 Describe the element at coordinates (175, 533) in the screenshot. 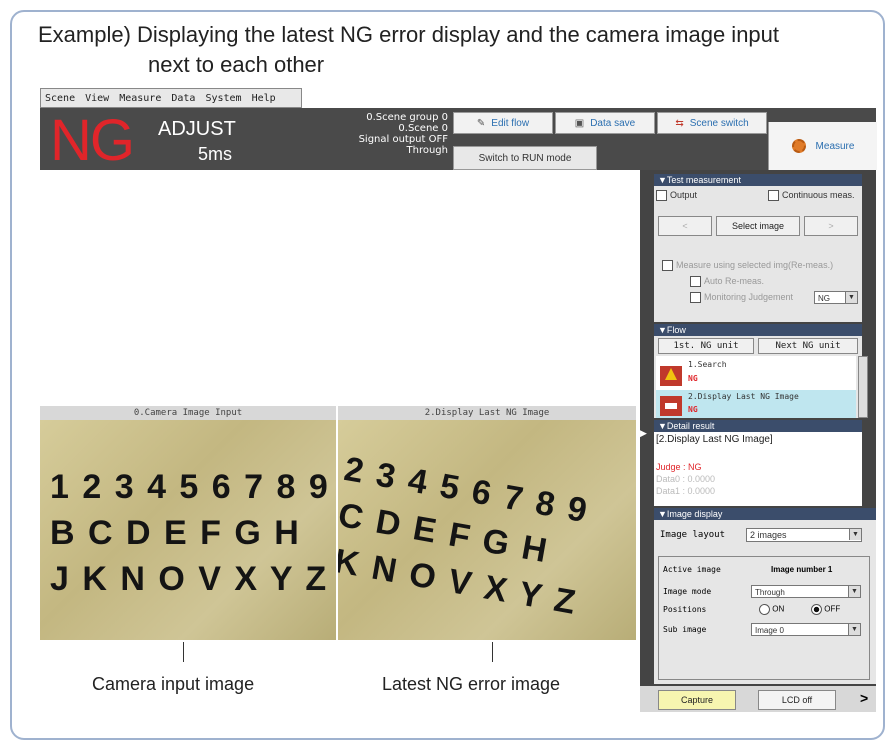

I see `camera-image-row-2: B C D E F G H` at that location.